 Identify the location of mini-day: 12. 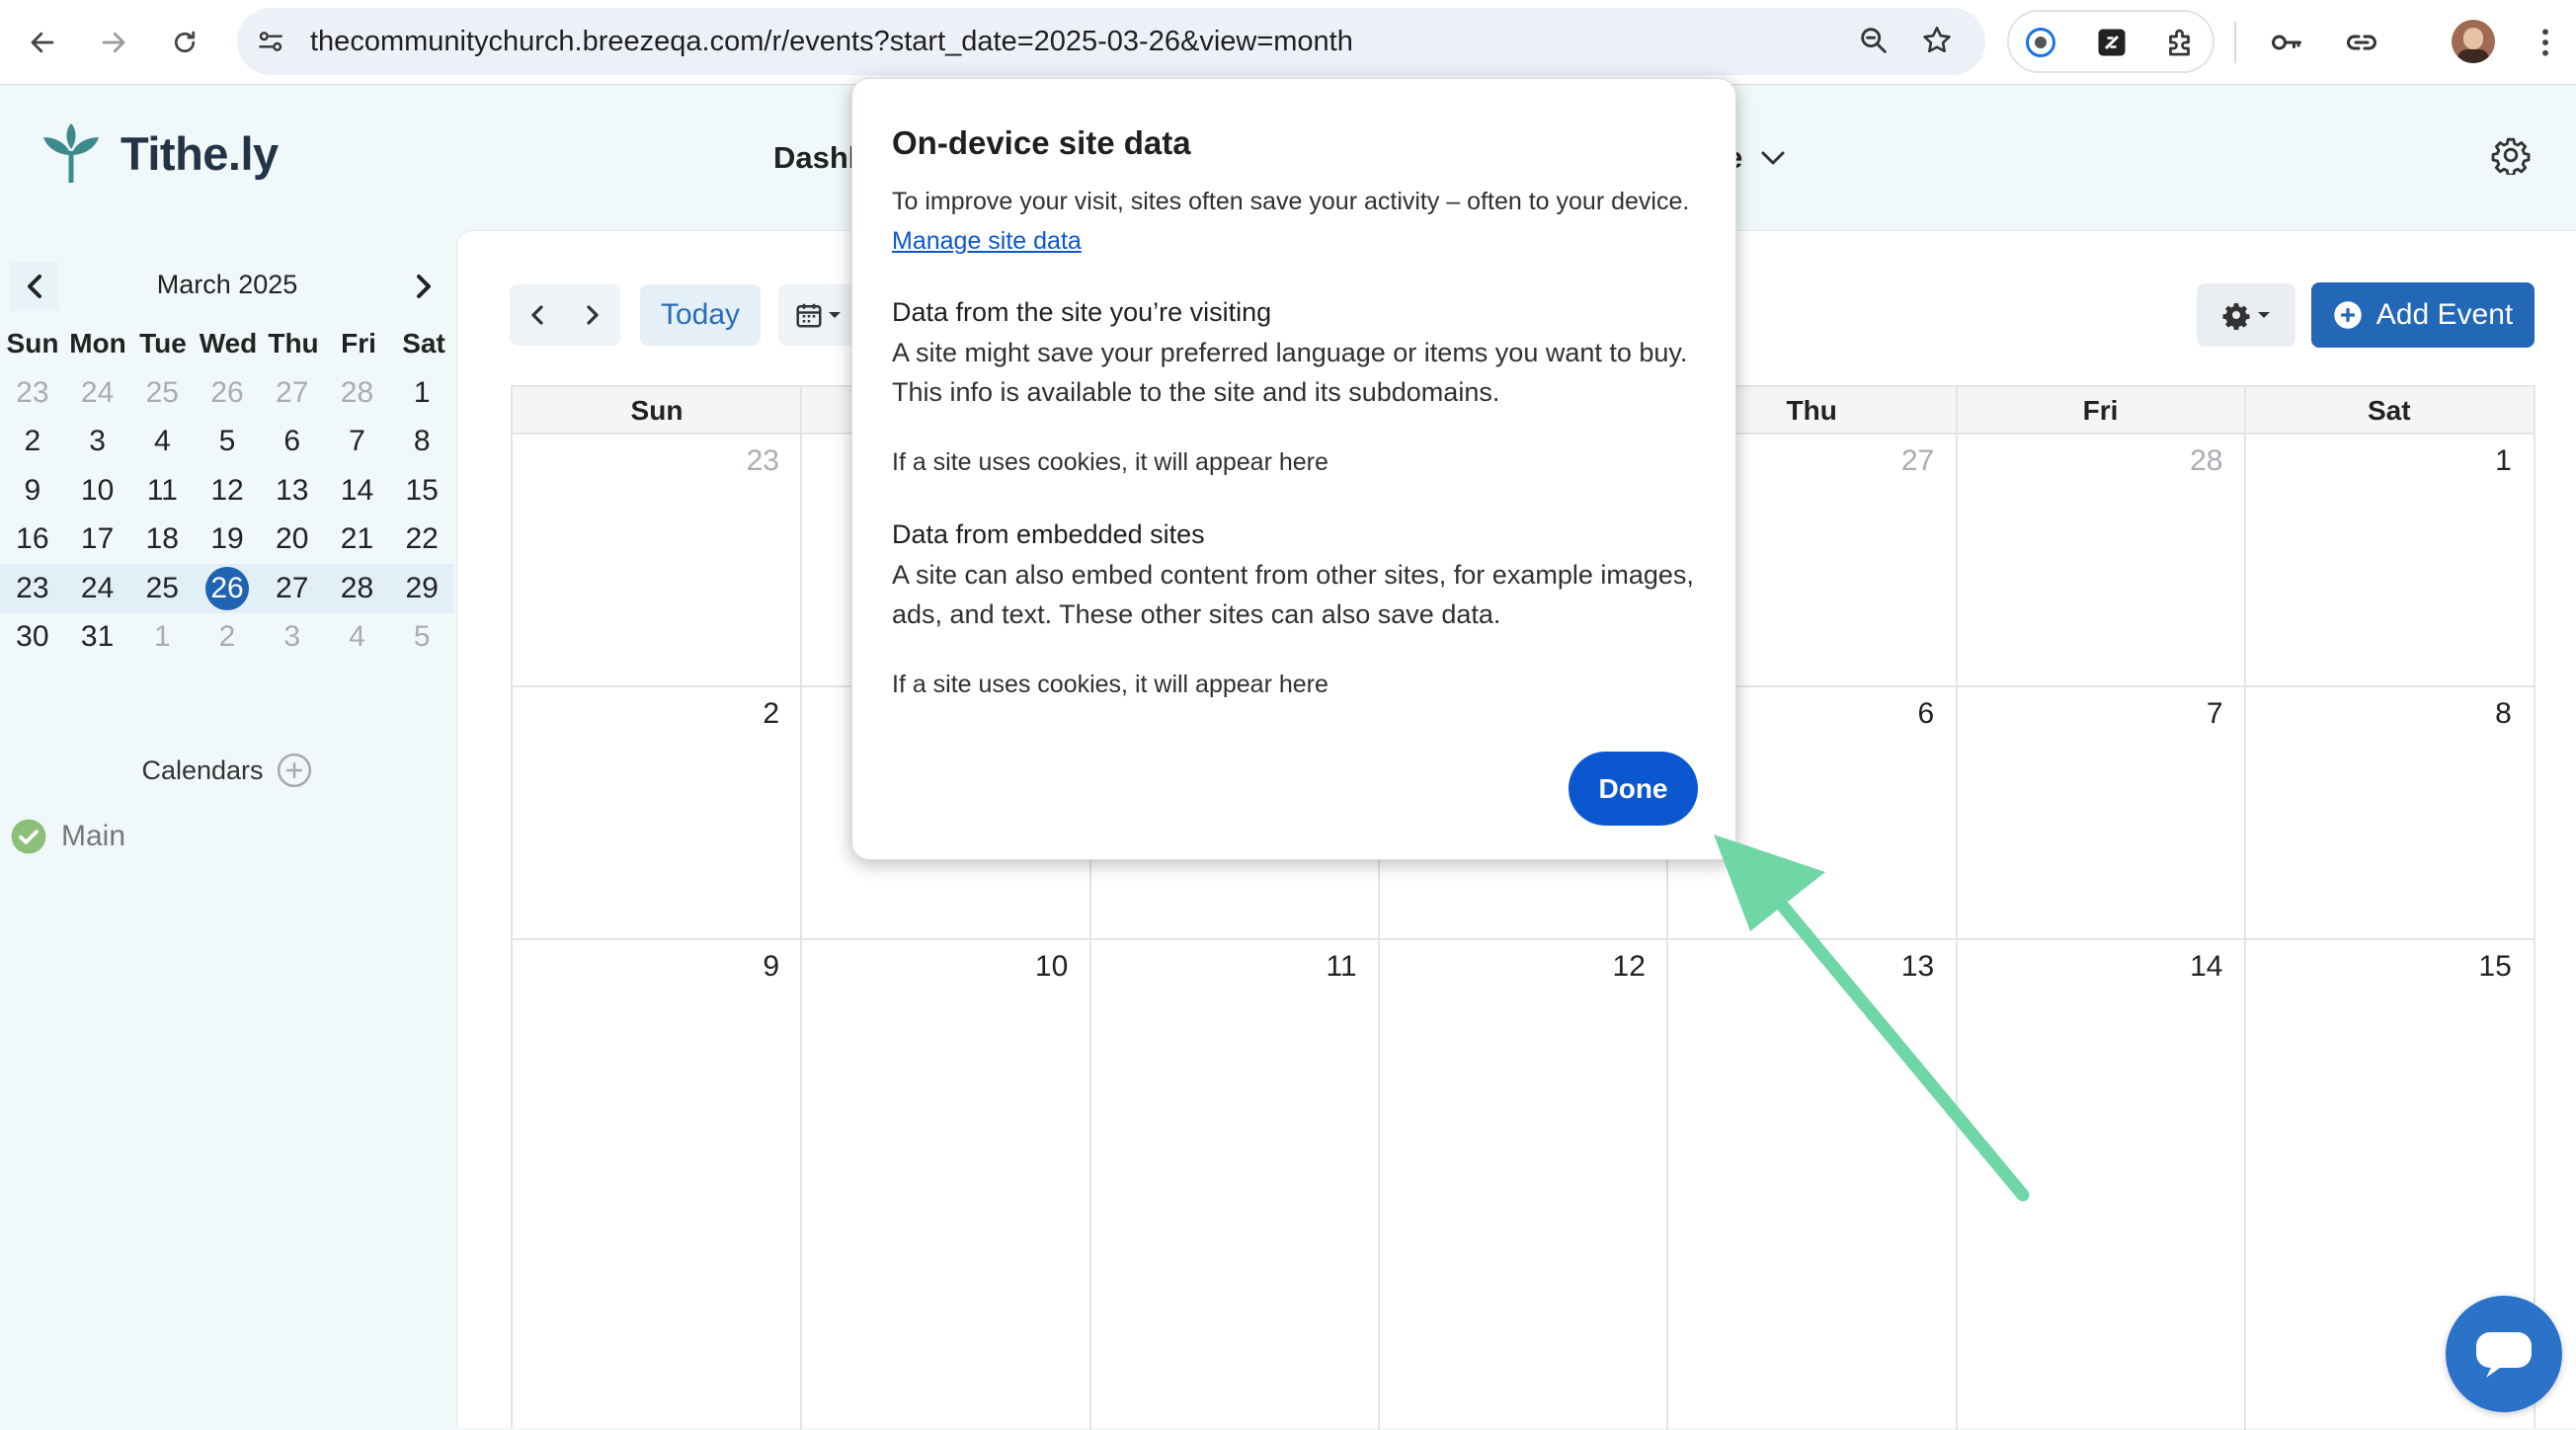
(227, 491).